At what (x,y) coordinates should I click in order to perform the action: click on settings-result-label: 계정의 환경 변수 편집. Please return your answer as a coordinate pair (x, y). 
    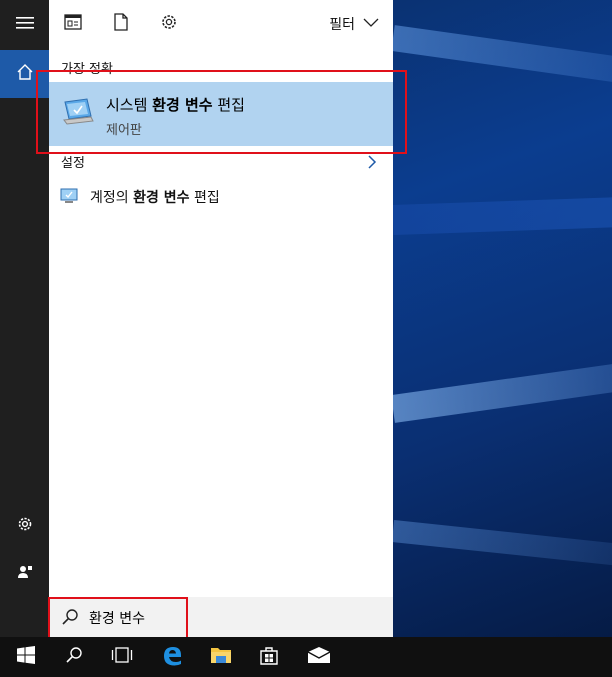
    Looking at the image, I should click on (155, 197).